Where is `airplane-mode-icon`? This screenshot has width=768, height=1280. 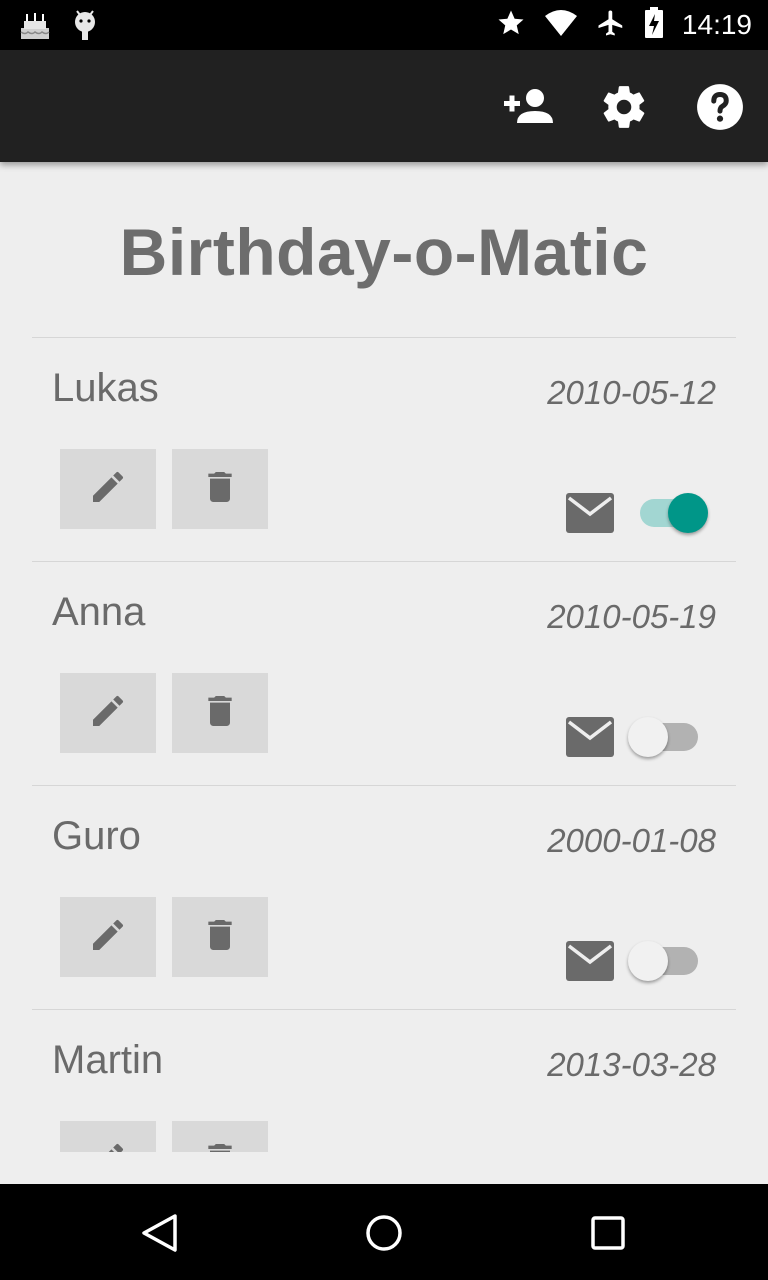 airplane-mode-icon is located at coordinates (611, 25).